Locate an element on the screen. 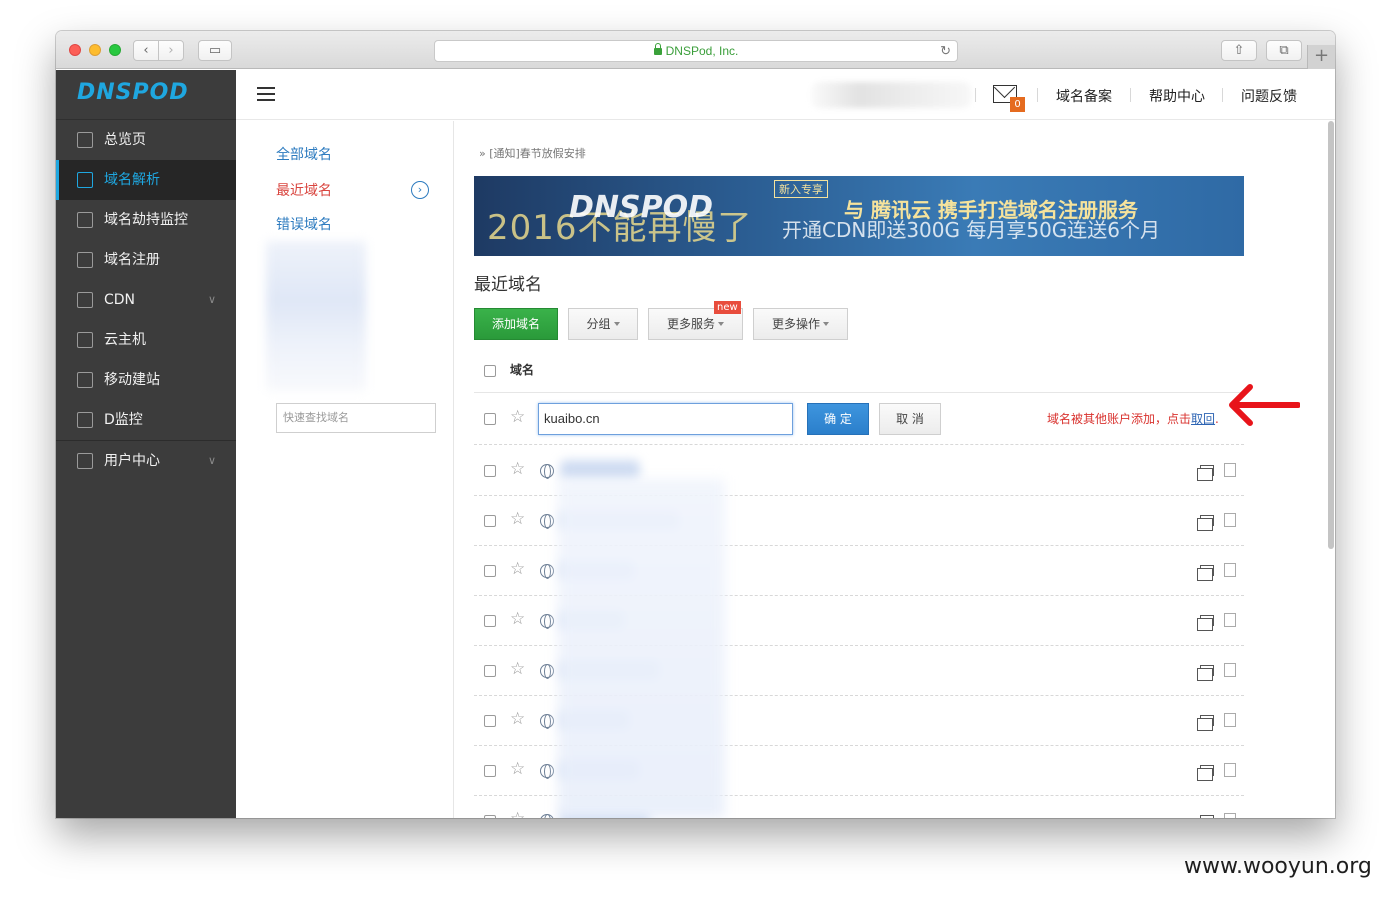 The width and height of the screenshot is (1391, 898). menu-icon is located at coordinates (266, 94).